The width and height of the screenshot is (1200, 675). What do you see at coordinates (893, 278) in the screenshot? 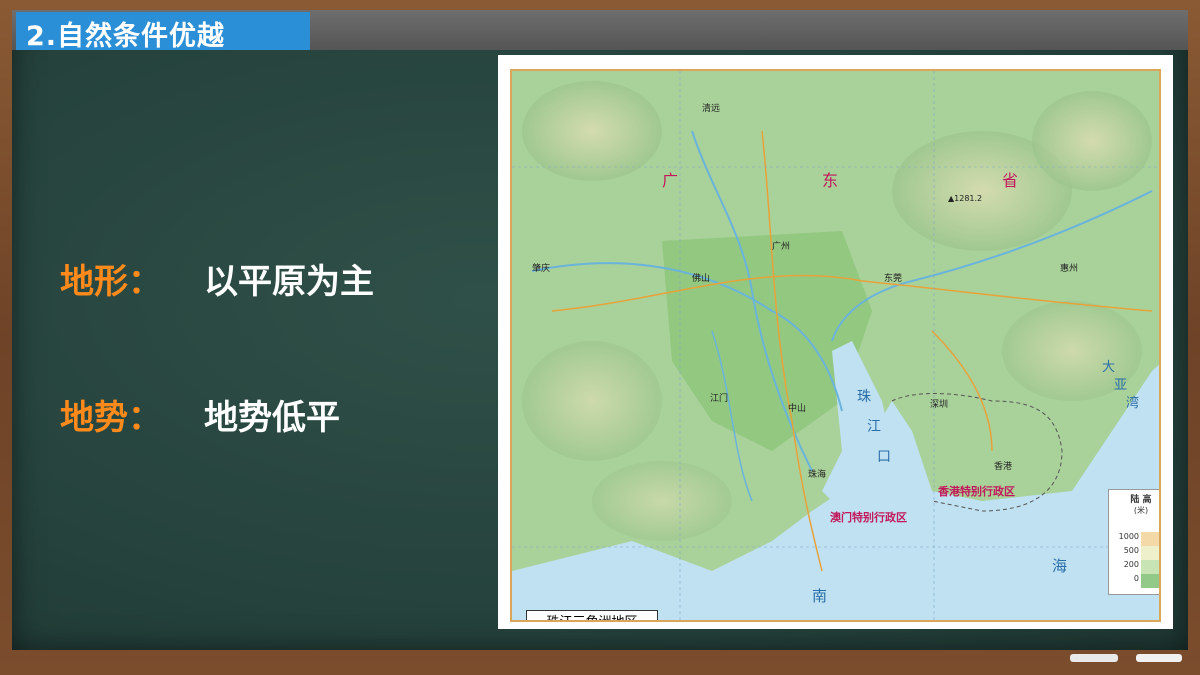
I see `city-dongguan: 东莞` at bounding box center [893, 278].